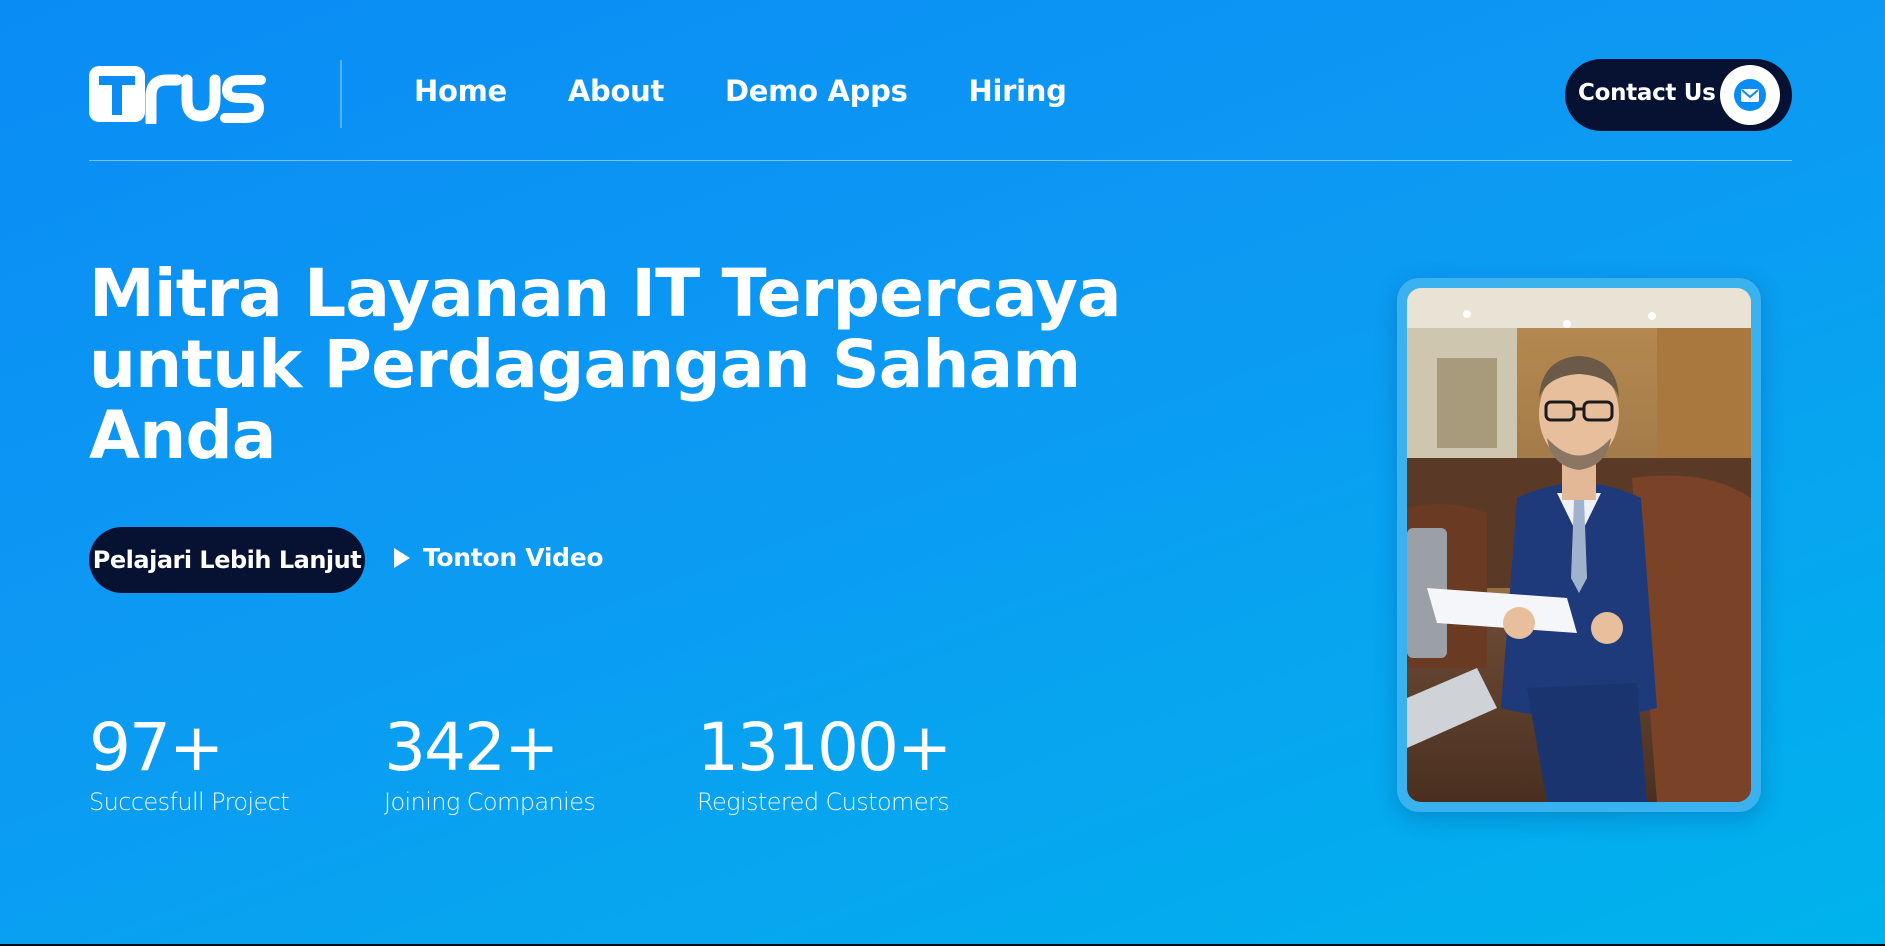 This screenshot has height=946, width=1885. I want to click on nav-divider, so click(341, 94).